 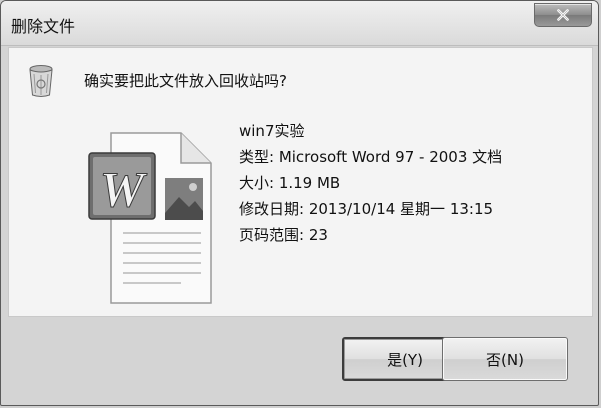 I want to click on file-modified-date: 修改日期: 2013/10/14 星期一 13:15, so click(x=366, y=209).